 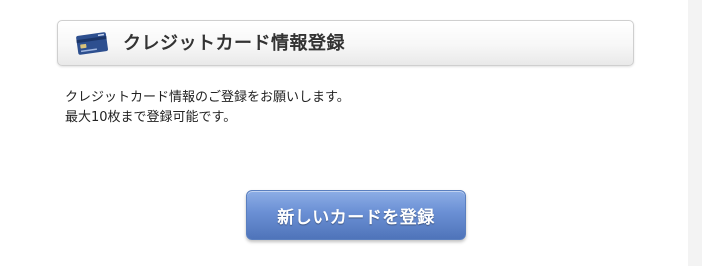 I want to click on right-edge-strip, so click(x=695, y=133).